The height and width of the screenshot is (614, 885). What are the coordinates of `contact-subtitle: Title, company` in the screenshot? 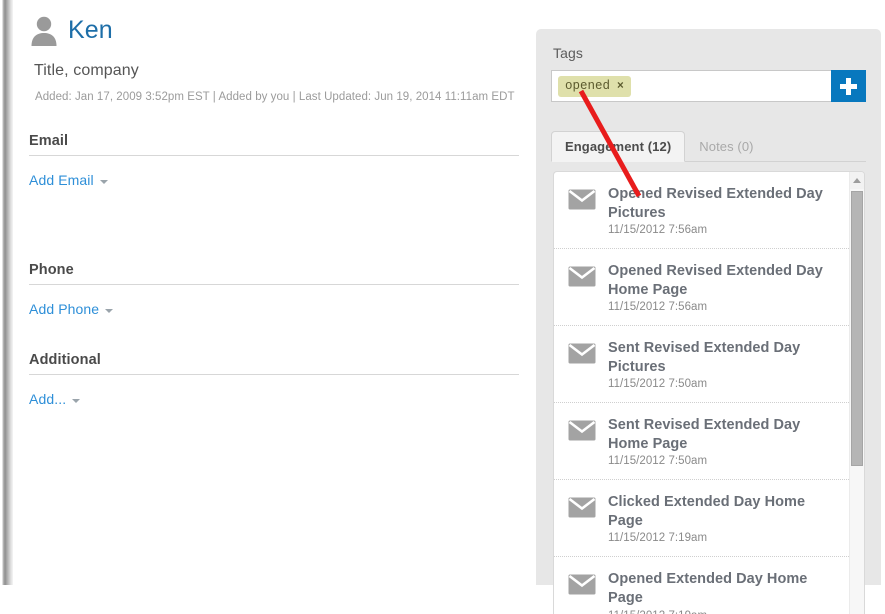 It's located at (86, 70).